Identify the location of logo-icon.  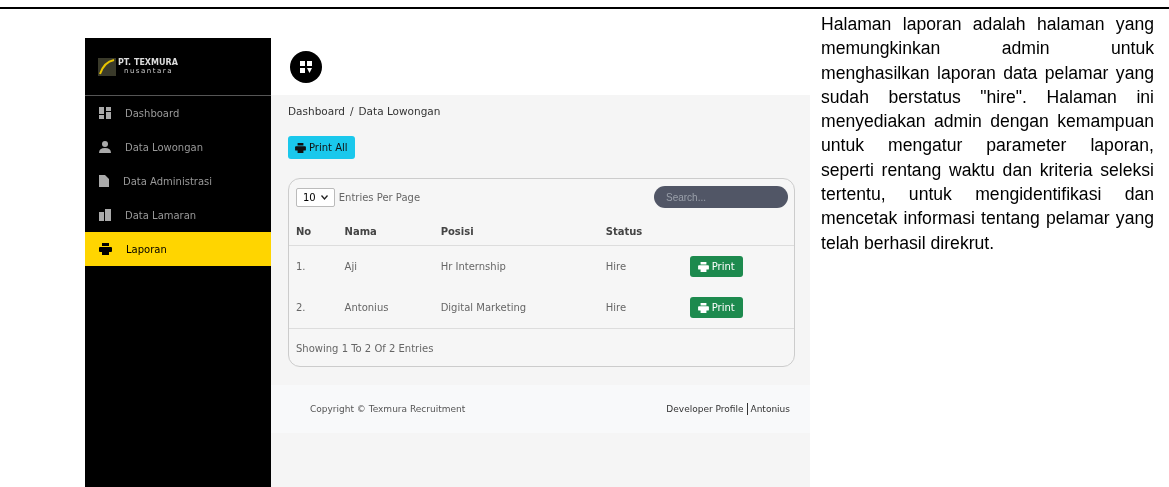
(107, 66).